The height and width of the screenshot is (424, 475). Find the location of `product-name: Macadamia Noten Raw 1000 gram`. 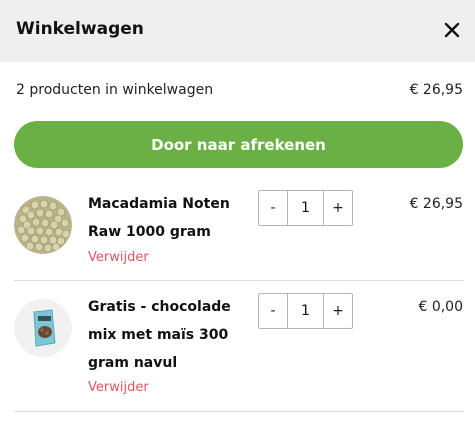

product-name: Macadamia Noten Raw 1000 gram is located at coordinates (163, 218).